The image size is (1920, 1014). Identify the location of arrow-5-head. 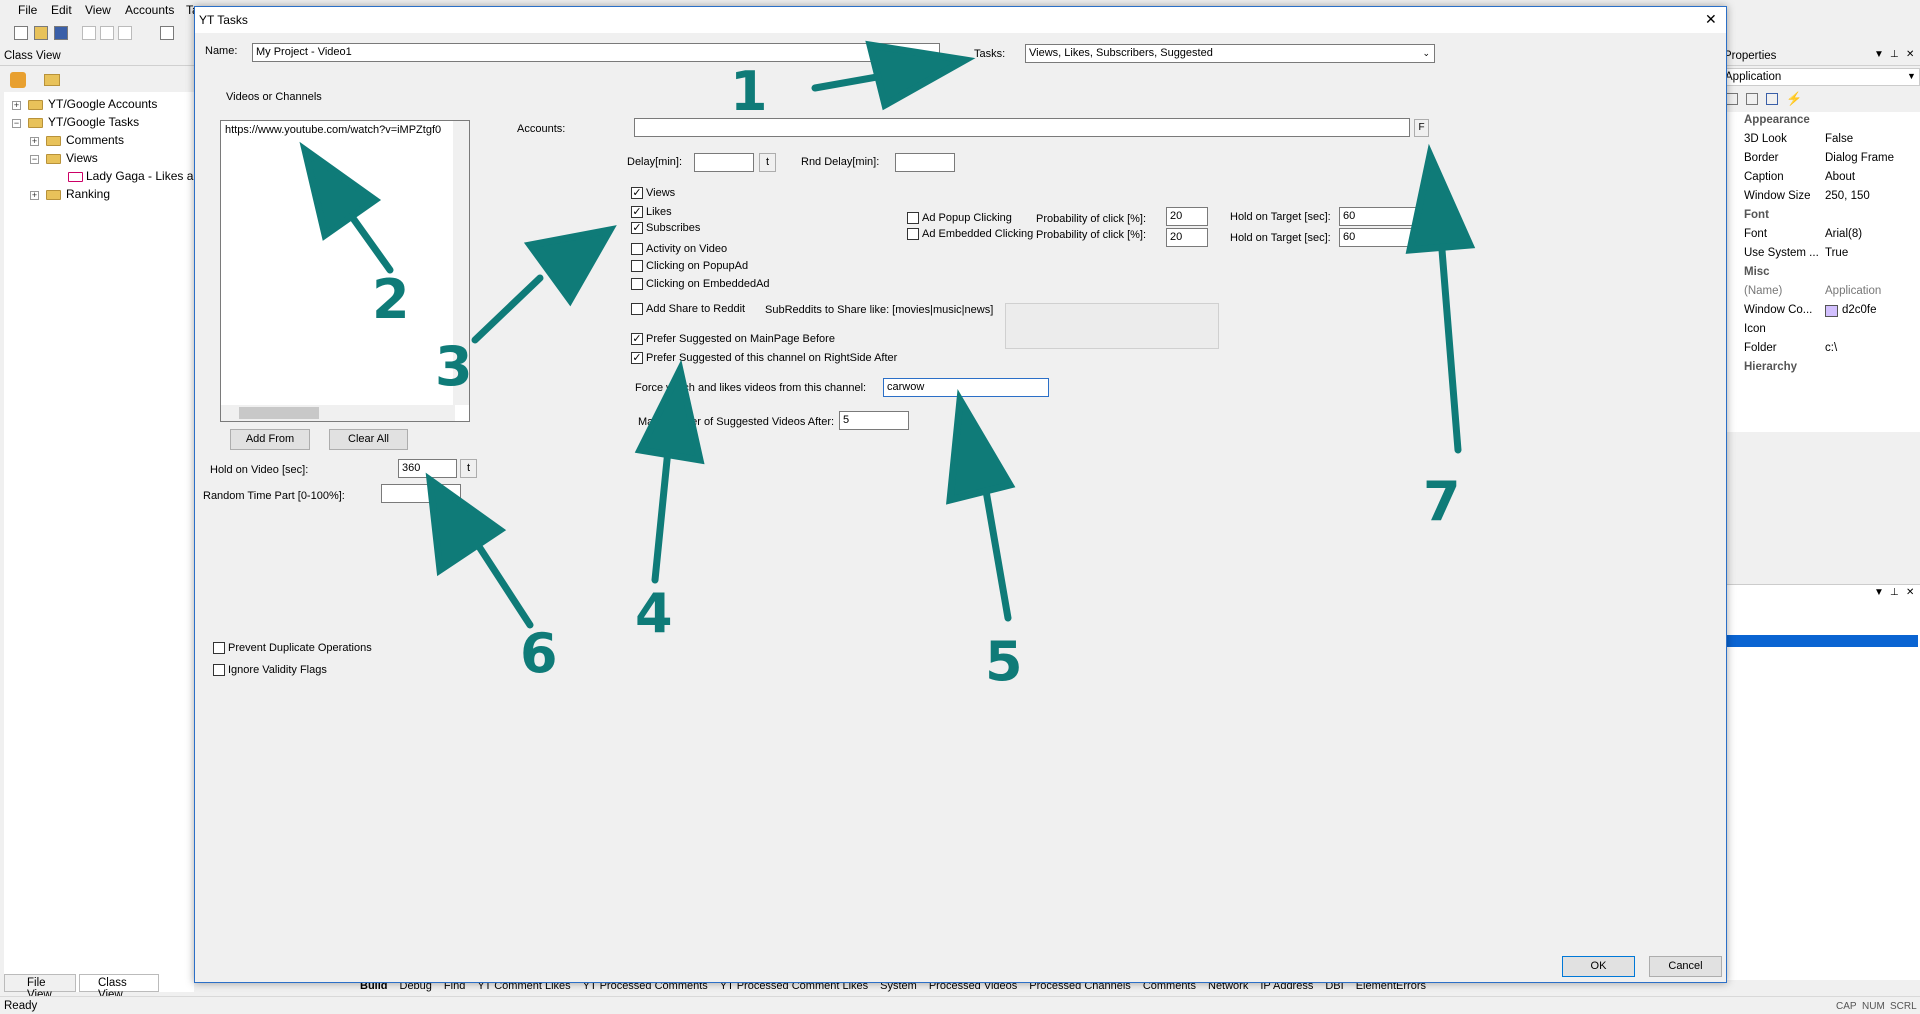
(981, 446).